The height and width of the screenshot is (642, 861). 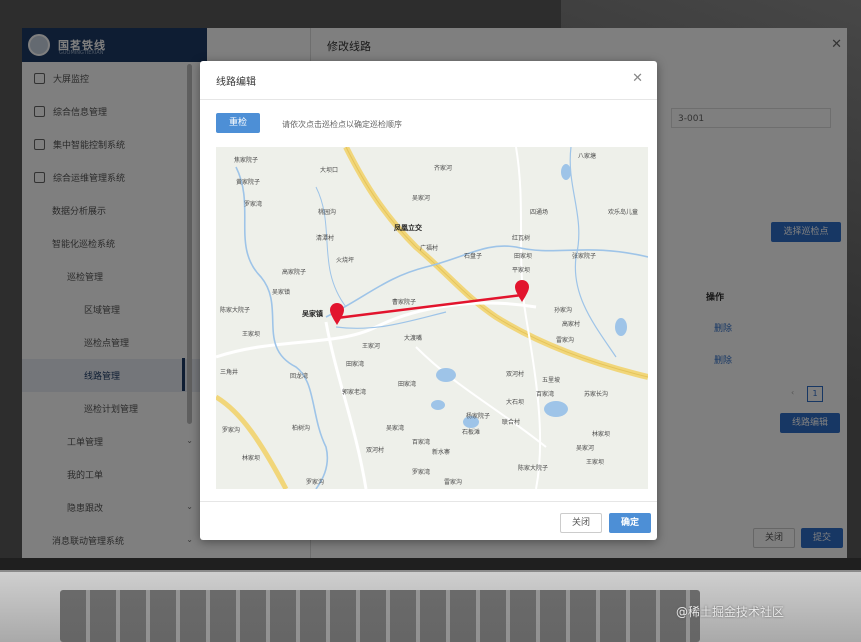 I want to click on map-label: 张家院子, so click(x=584, y=256).